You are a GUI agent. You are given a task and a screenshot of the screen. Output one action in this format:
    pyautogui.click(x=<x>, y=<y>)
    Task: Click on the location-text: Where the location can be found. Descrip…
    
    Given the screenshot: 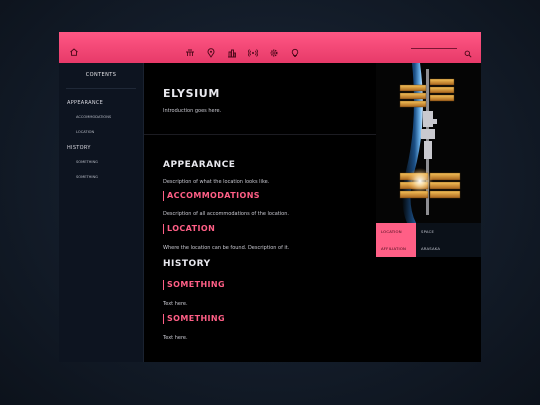 What is the action you would take?
    pyautogui.click(x=226, y=248)
    